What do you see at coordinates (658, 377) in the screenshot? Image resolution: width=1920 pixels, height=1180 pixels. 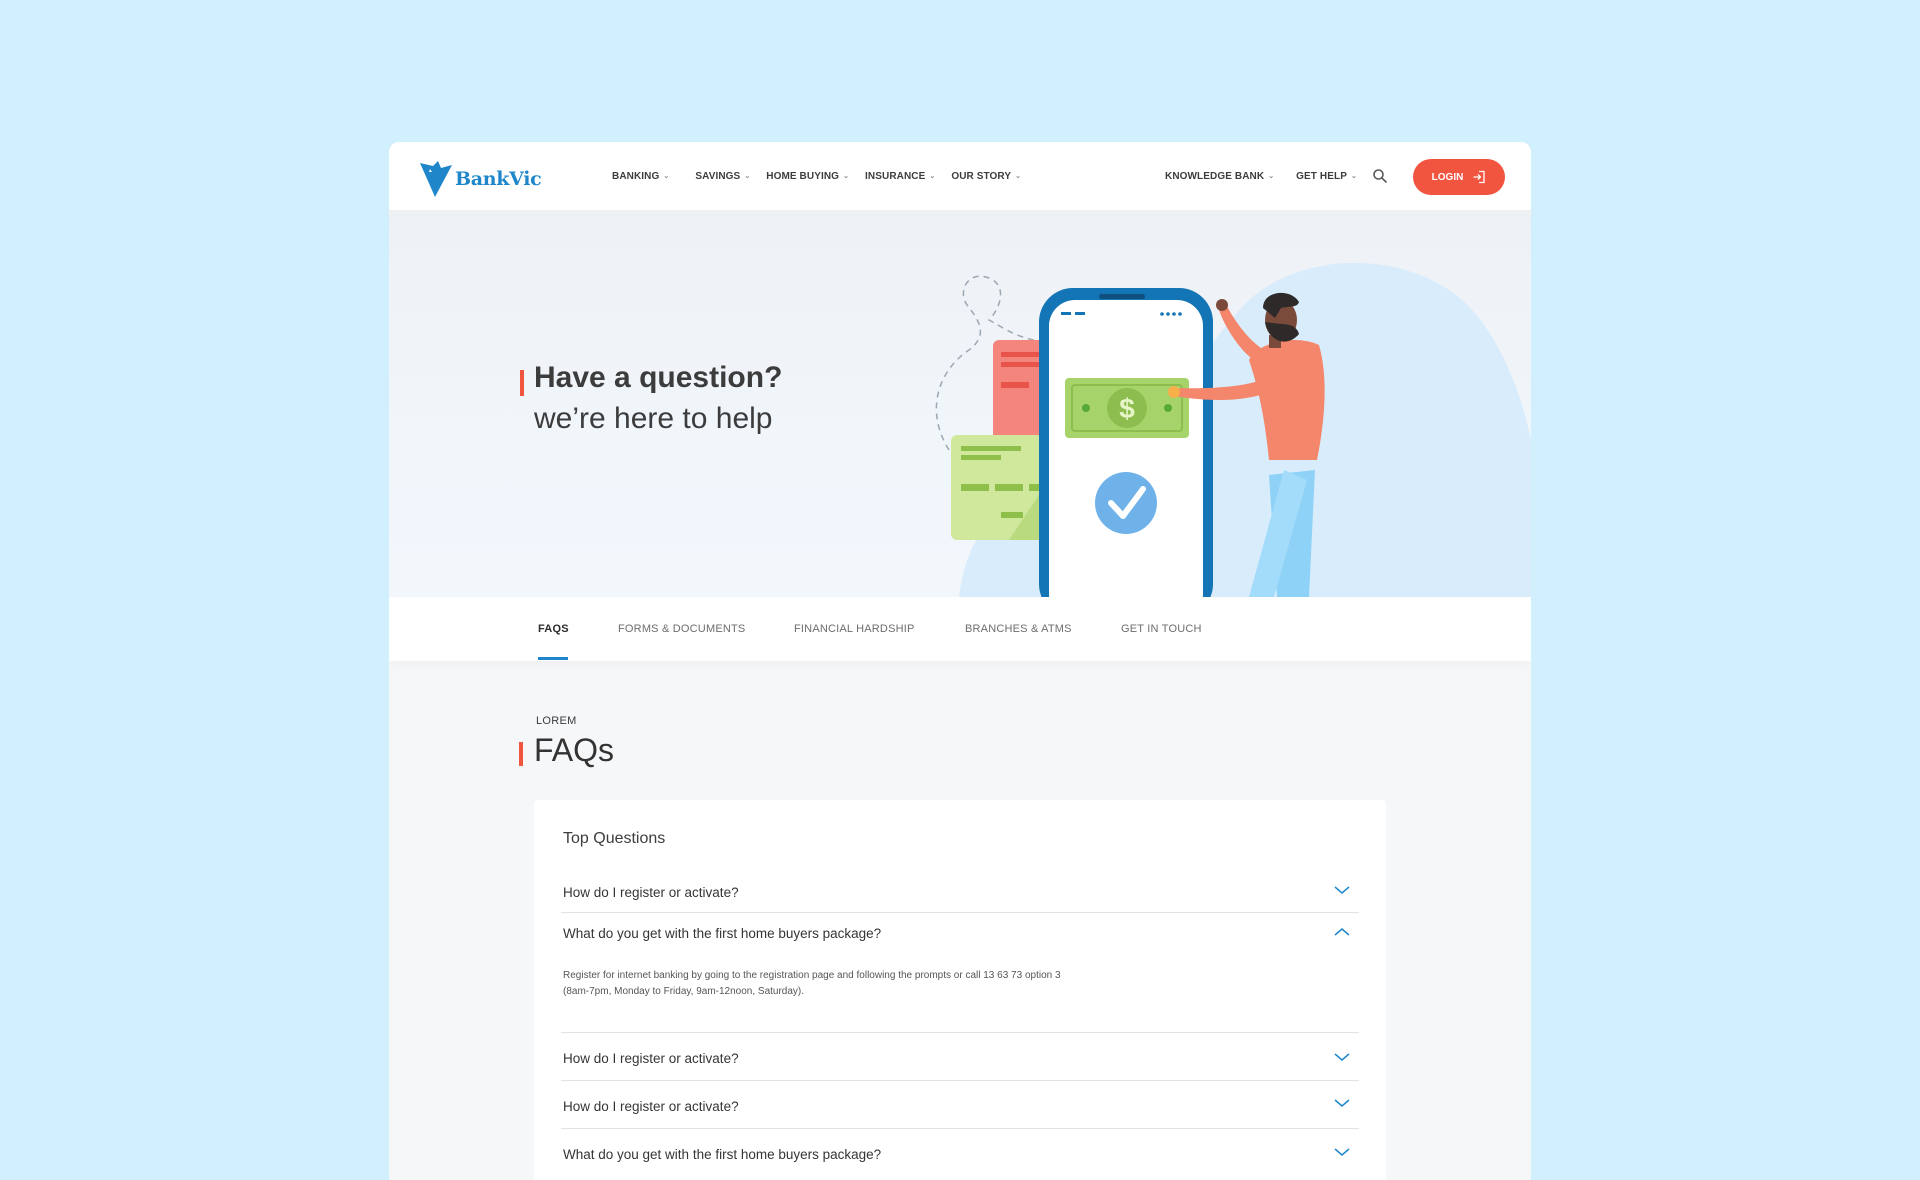 I see `hero-title: Have a question?` at bounding box center [658, 377].